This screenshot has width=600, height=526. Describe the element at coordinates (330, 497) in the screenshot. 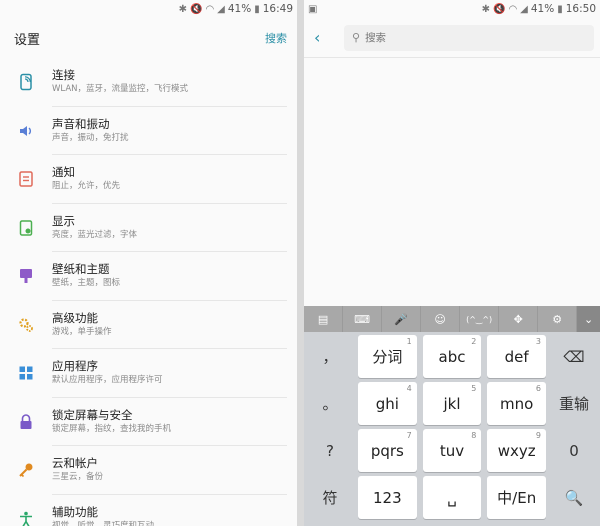

I see `key-side-left: 符` at that location.